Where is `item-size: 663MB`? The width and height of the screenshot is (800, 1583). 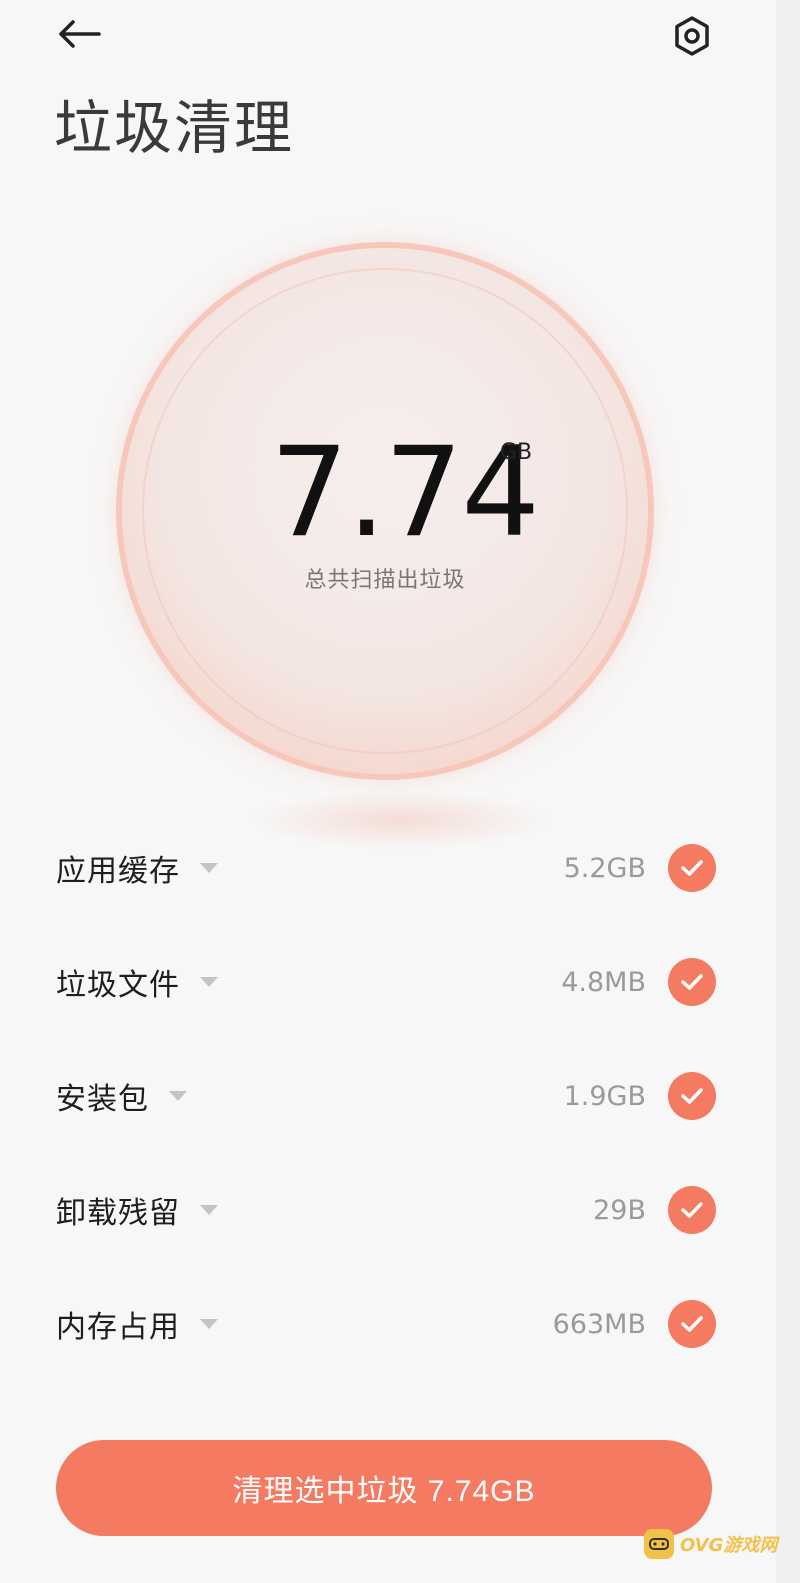
item-size: 663MB is located at coordinates (599, 1324).